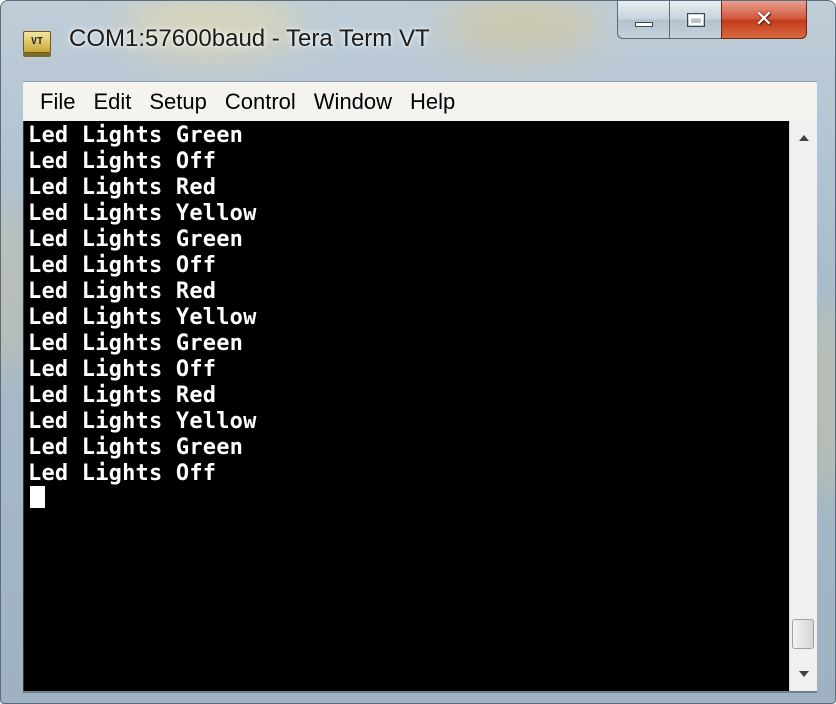 The height and width of the screenshot is (704, 836). I want to click on menu-control: Control, so click(260, 102).